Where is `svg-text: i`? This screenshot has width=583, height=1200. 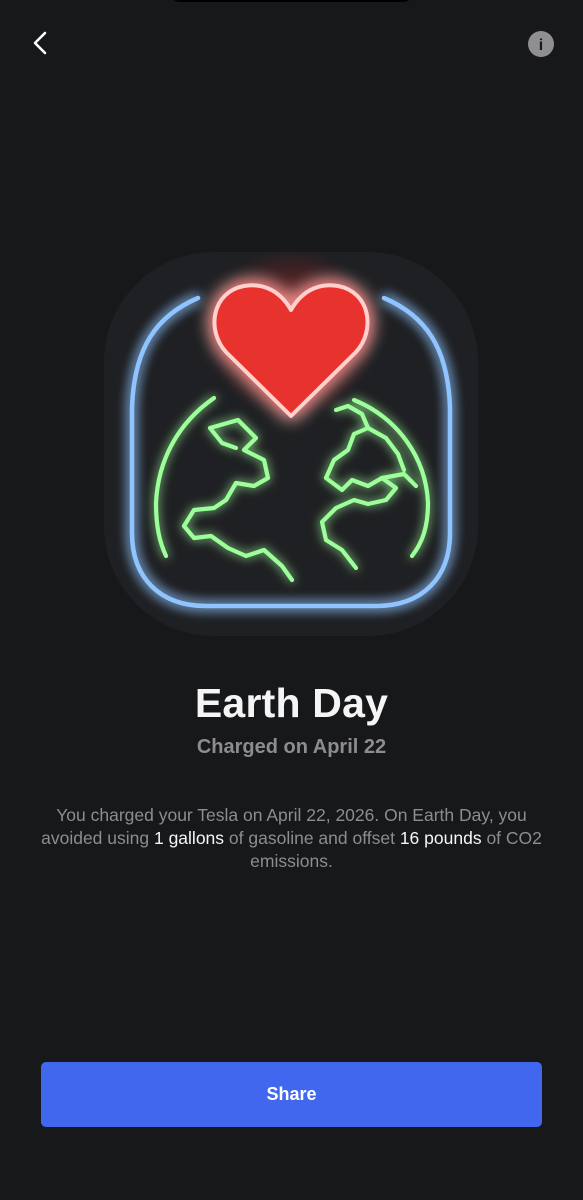 svg-text: i is located at coordinates (541, 45).